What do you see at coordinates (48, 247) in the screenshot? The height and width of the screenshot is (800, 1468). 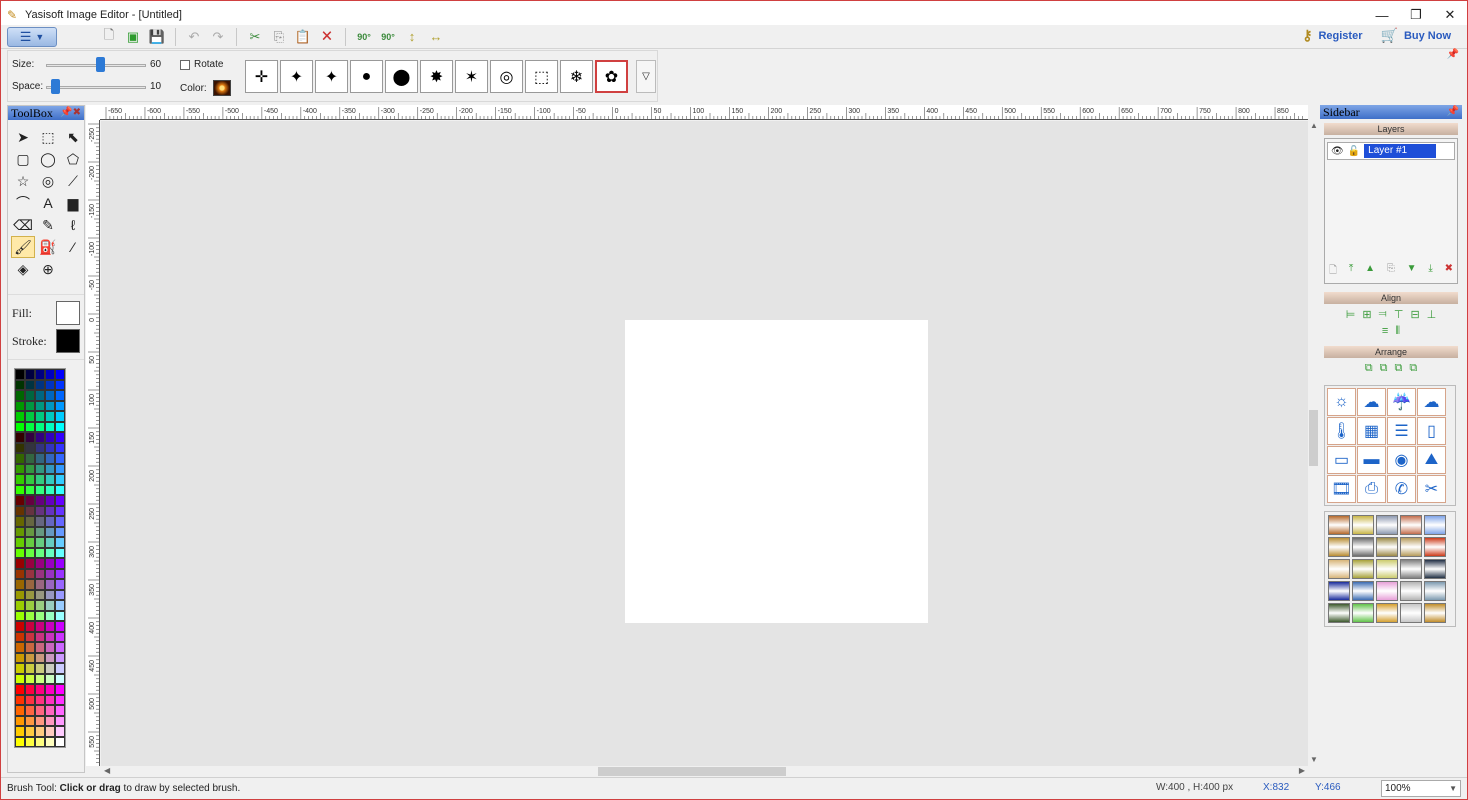 I see `spray-tool: ⛽` at bounding box center [48, 247].